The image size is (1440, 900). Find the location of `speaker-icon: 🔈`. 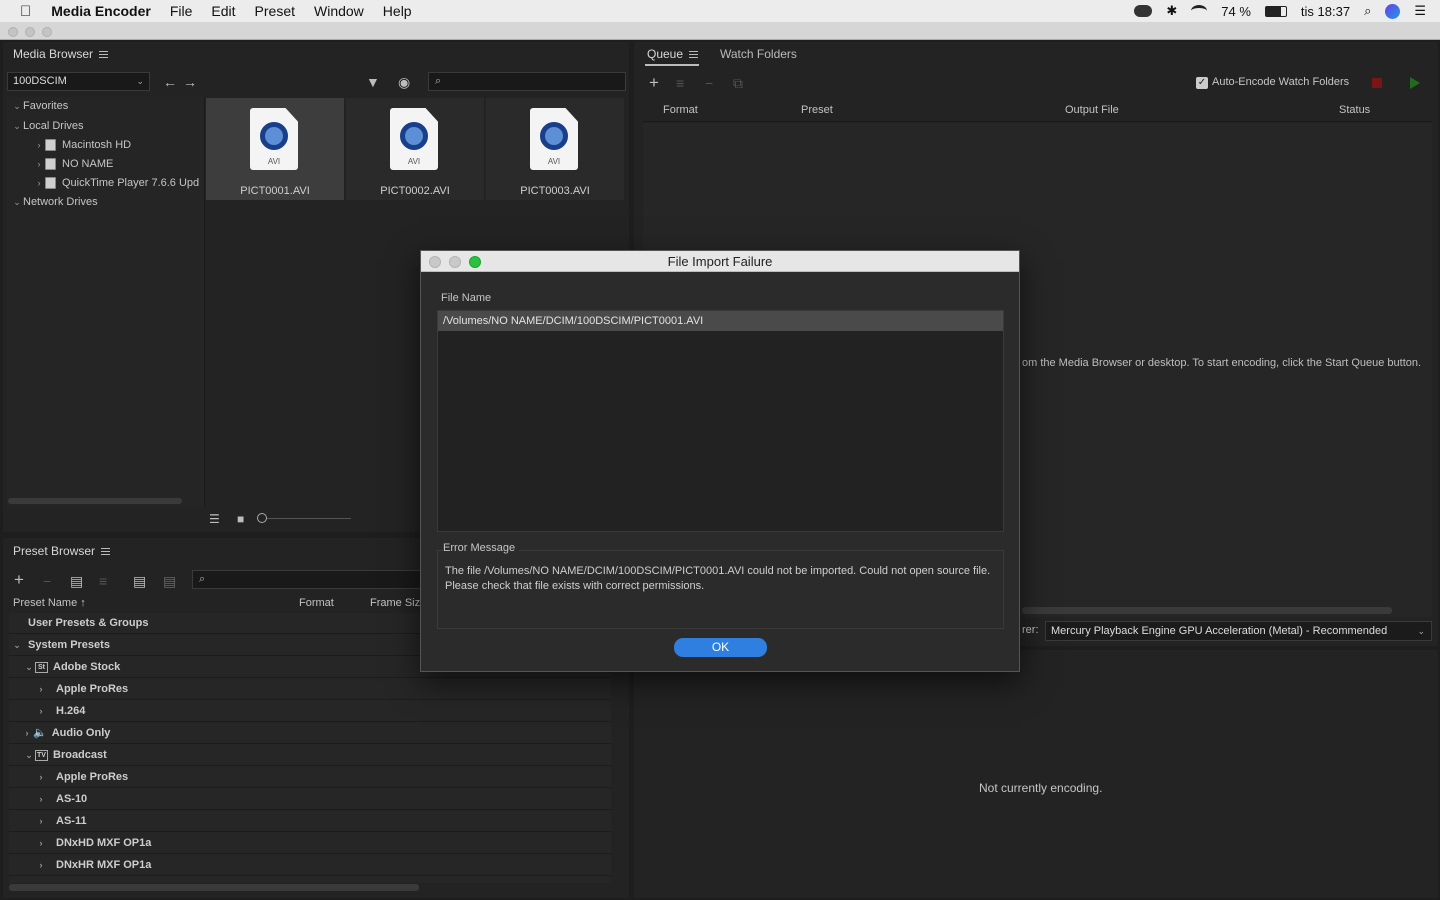

speaker-icon: 🔈 is located at coordinates (40, 733).